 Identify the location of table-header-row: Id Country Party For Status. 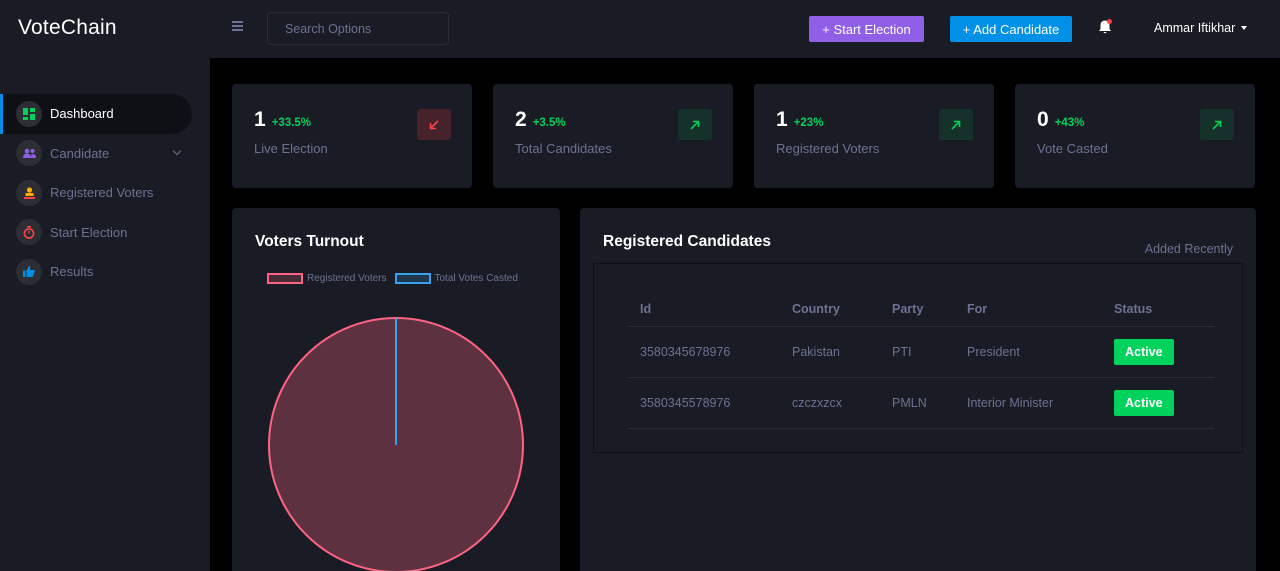
(921, 310).